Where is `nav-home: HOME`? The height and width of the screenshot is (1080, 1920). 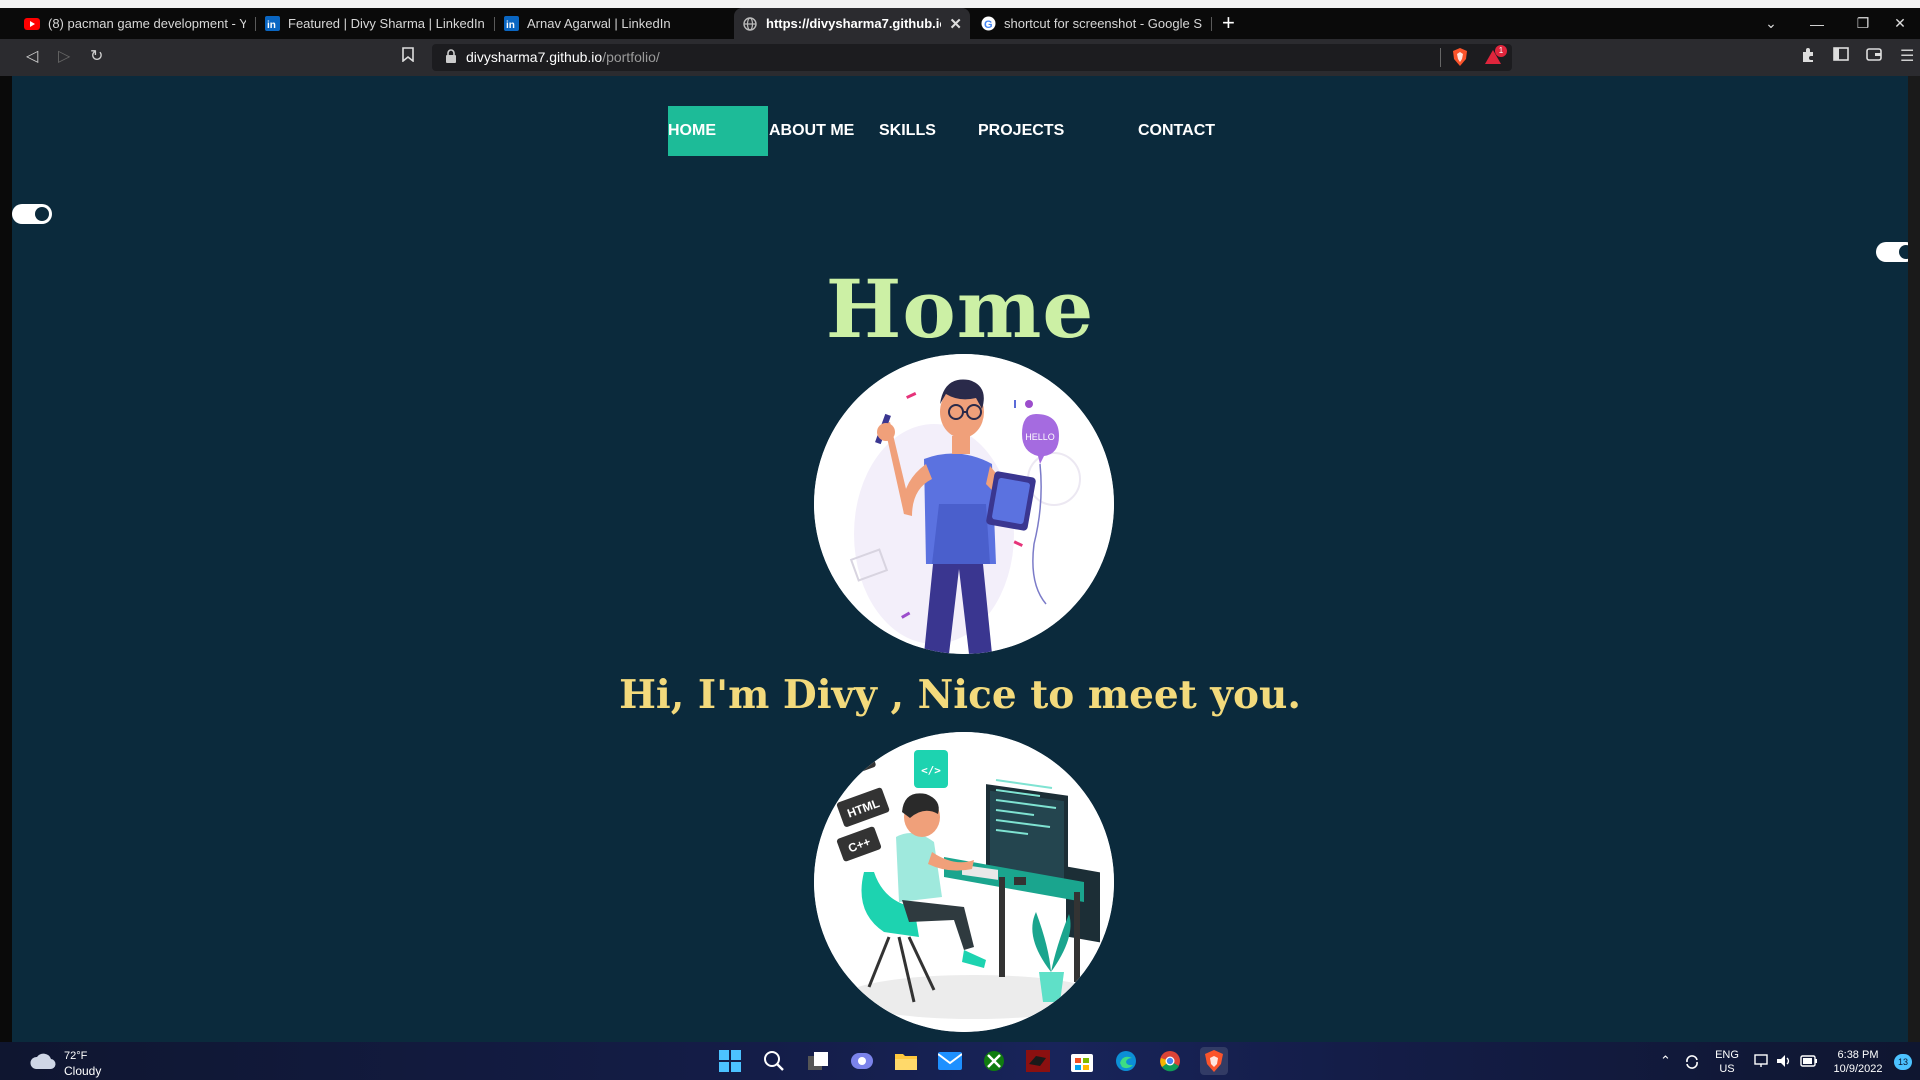 nav-home: HOME is located at coordinates (718, 131).